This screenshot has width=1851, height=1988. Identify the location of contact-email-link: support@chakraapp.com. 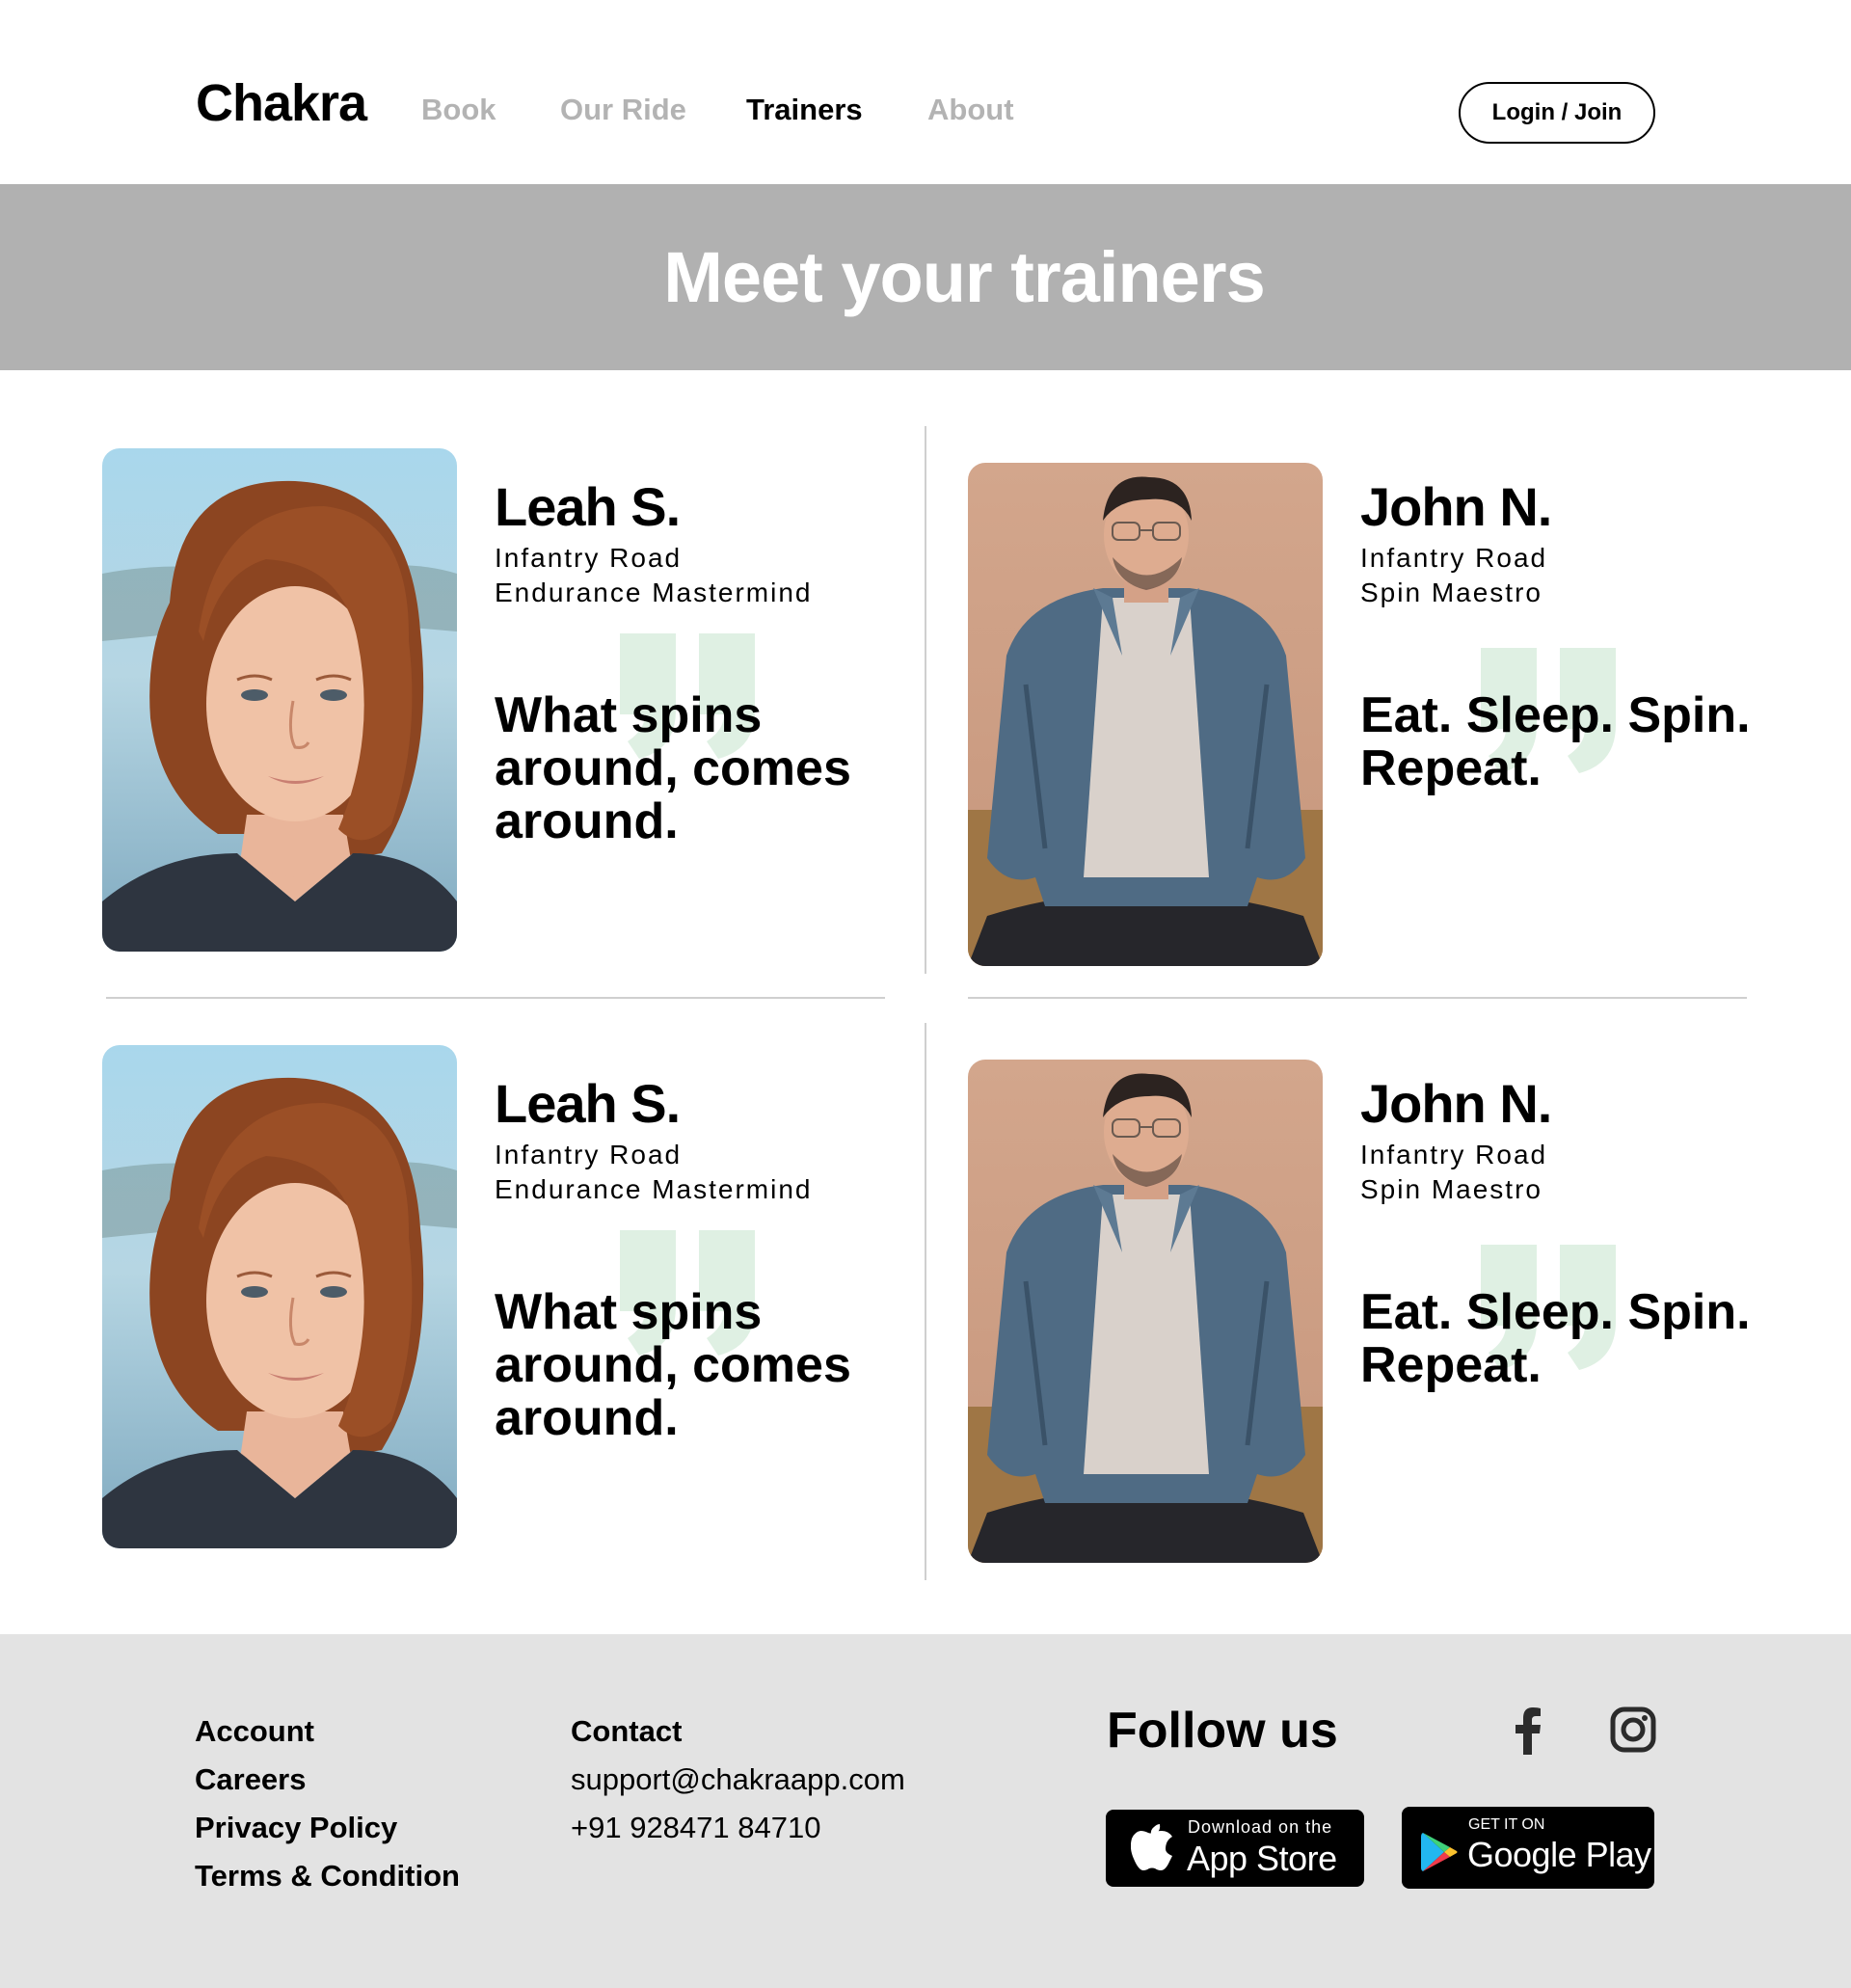
(738, 1779).